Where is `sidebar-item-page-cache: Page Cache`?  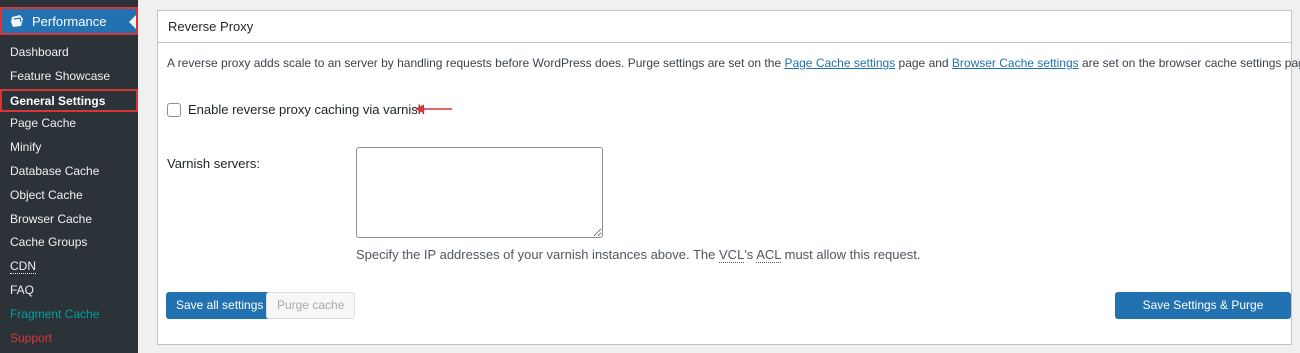 sidebar-item-page-cache: Page Cache is located at coordinates (69, 124).